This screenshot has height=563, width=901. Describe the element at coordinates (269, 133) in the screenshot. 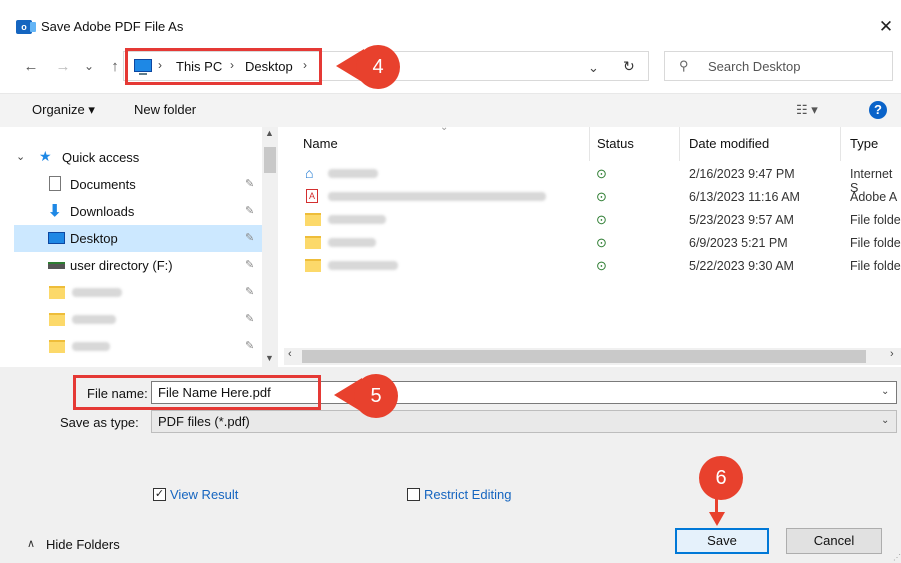

I see `scroll-up-icon: ▲` at that location.